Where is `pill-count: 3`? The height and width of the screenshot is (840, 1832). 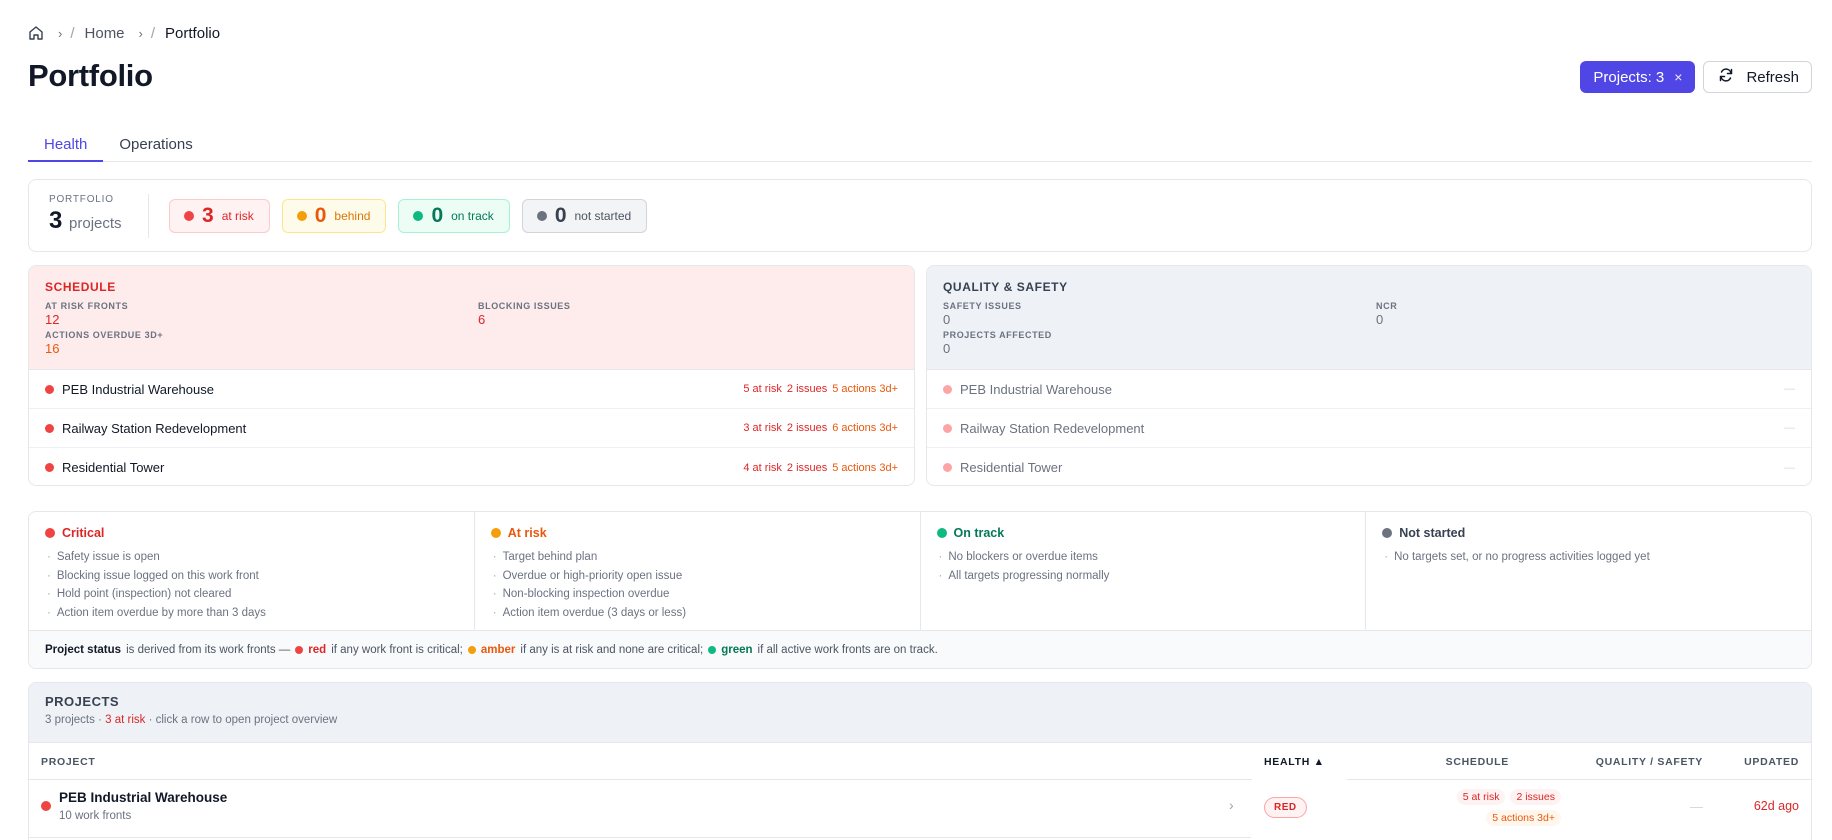 pill-count: 3 is located at coordinates (208, 215).